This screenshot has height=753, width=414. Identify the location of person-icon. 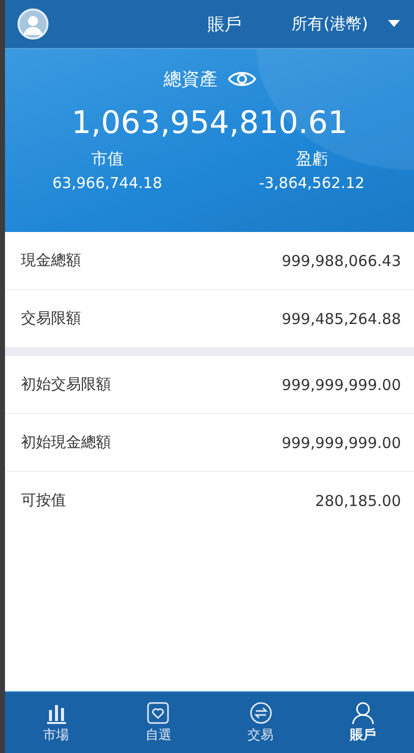
(362, 713).